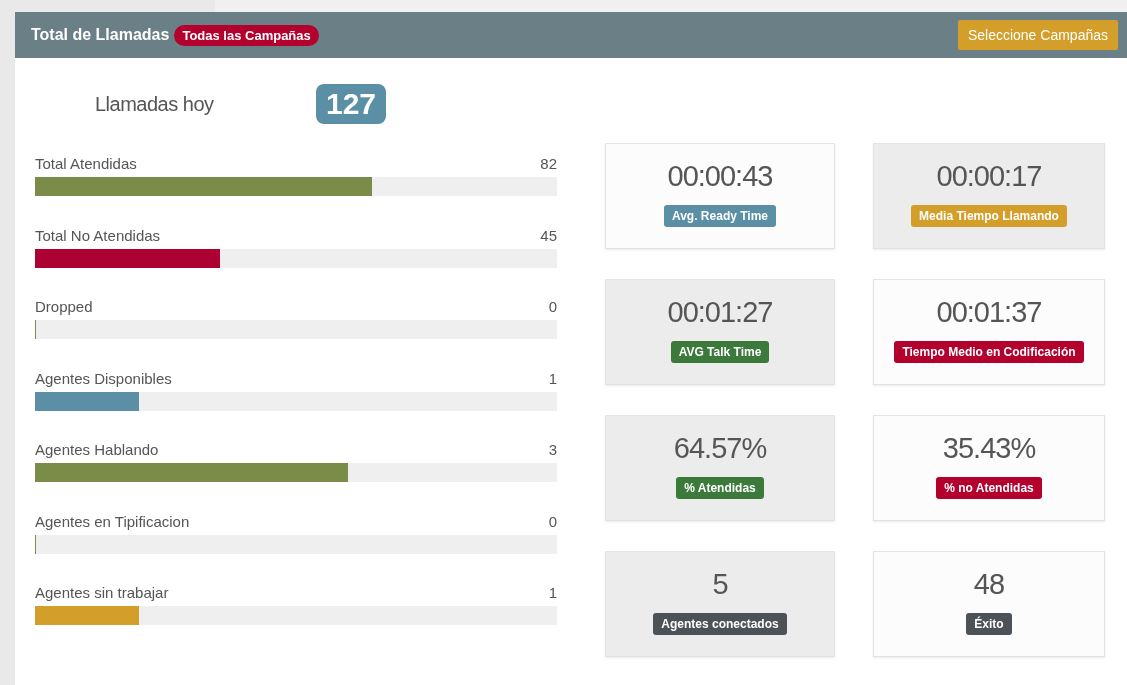 This screenshot has height=685, width=1127. Describe the element at coordinates (64, 306) in the screenshot. I see `stat-label: Dropped` at that location.